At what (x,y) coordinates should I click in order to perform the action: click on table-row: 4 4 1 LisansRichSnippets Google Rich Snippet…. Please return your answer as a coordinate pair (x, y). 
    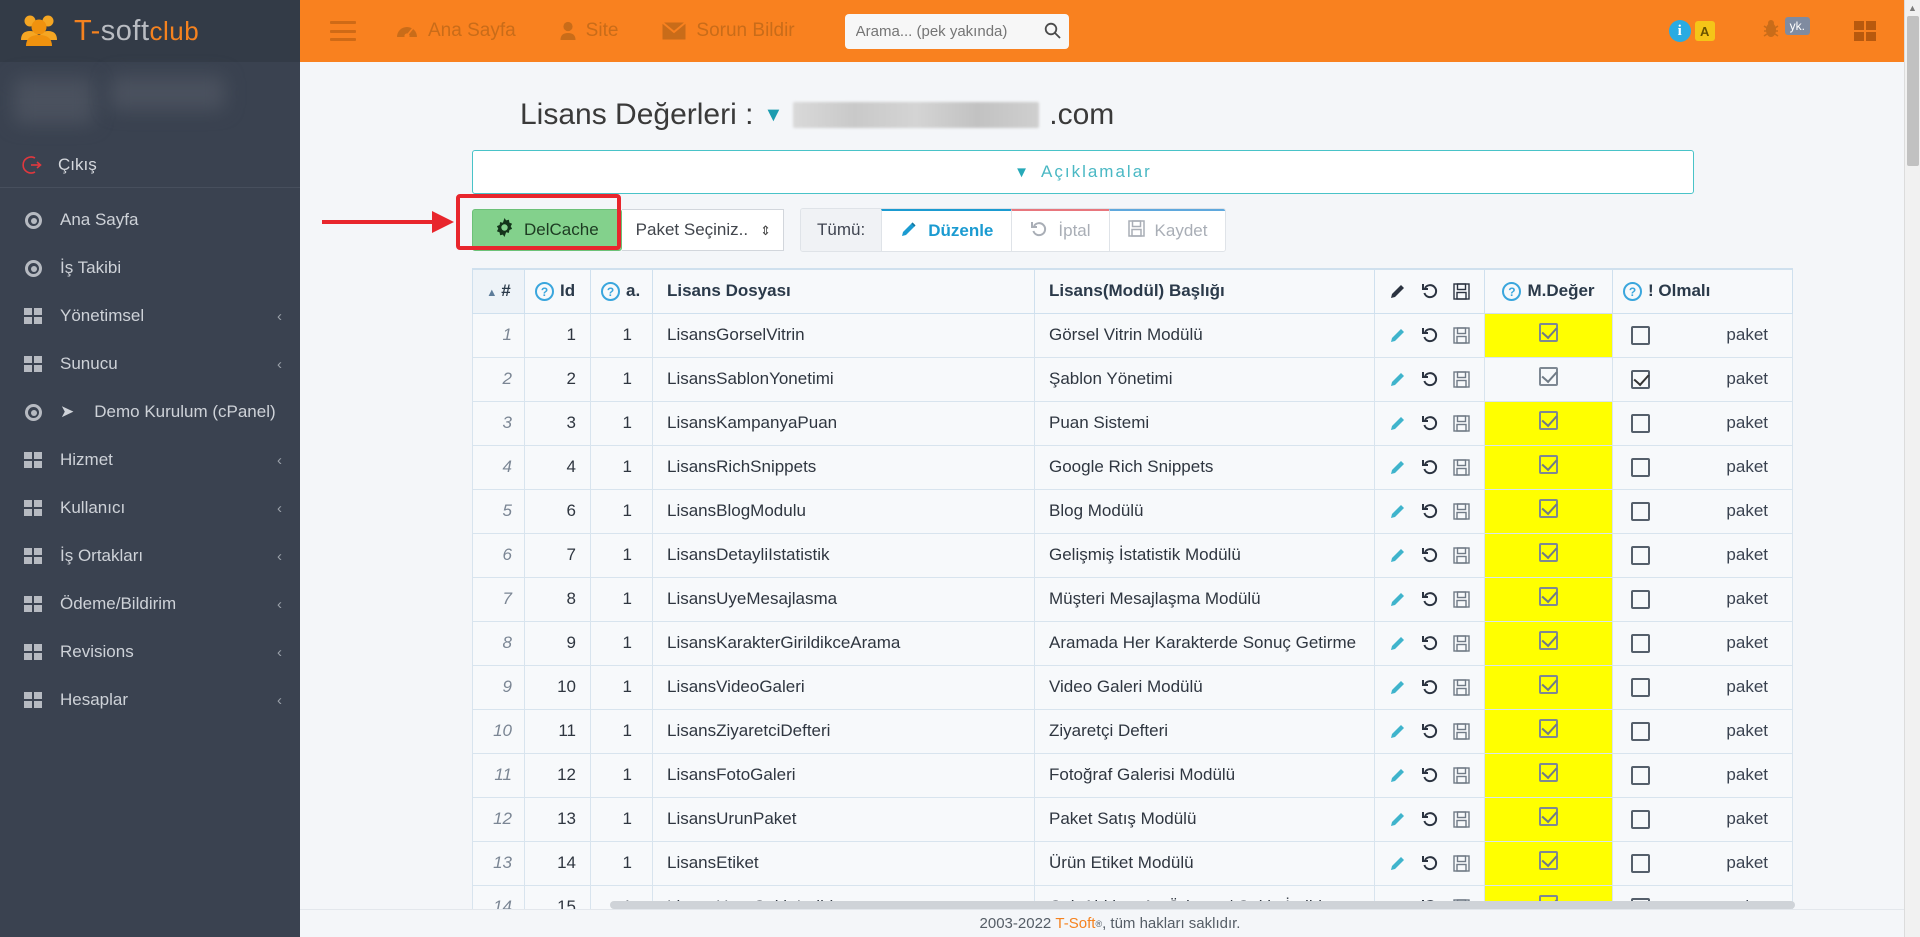
    Looking at the image, I should click on (1132, 467).